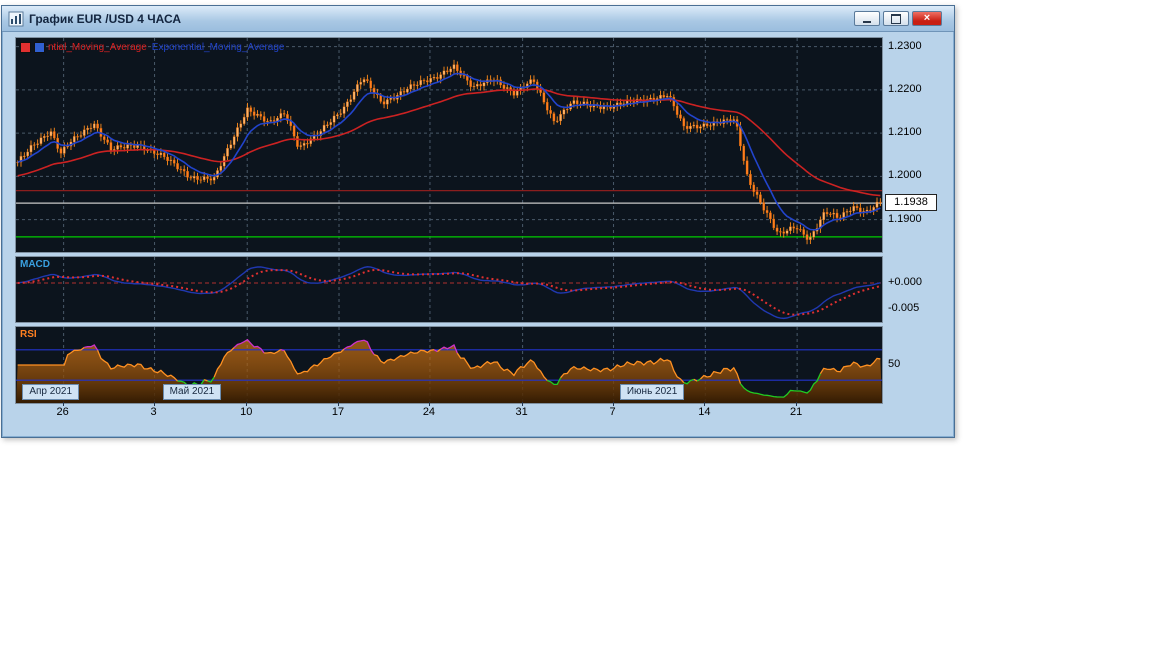 This screenshot has height=648, width=1152. Describe the element at coordinates (16, 19) in the screenshot. I see `chart-app-icon` at that location.